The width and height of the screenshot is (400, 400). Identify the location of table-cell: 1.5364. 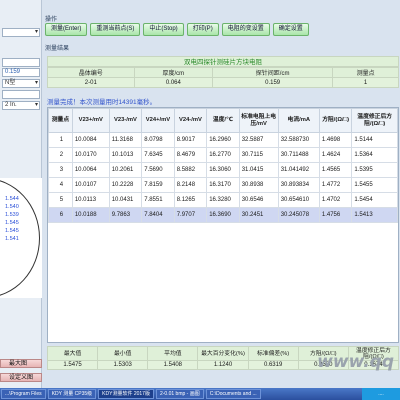
(374, 155).